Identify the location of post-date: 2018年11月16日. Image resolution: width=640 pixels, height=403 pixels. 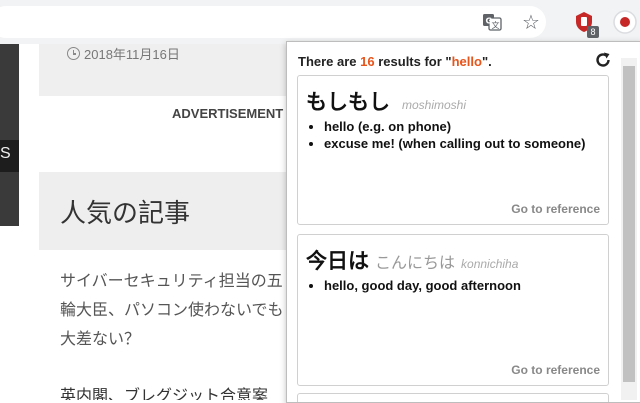
(123, 53).